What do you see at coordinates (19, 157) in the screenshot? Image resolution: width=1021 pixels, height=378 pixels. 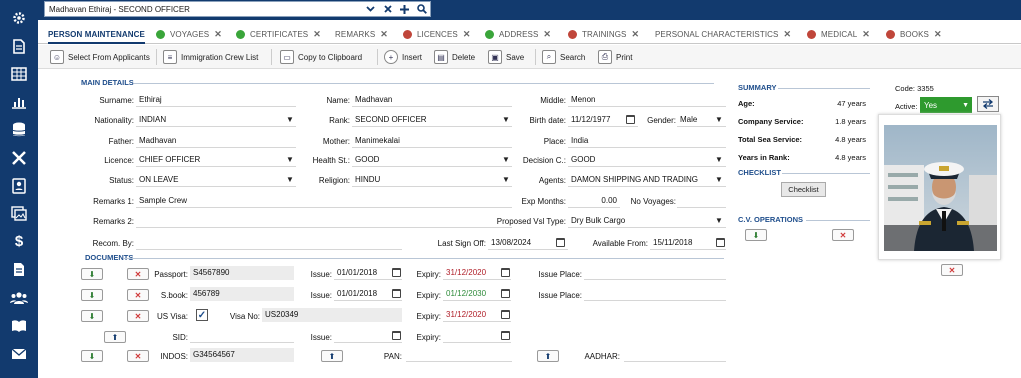 I see `tools-icon` at bounding box center [19, 157].